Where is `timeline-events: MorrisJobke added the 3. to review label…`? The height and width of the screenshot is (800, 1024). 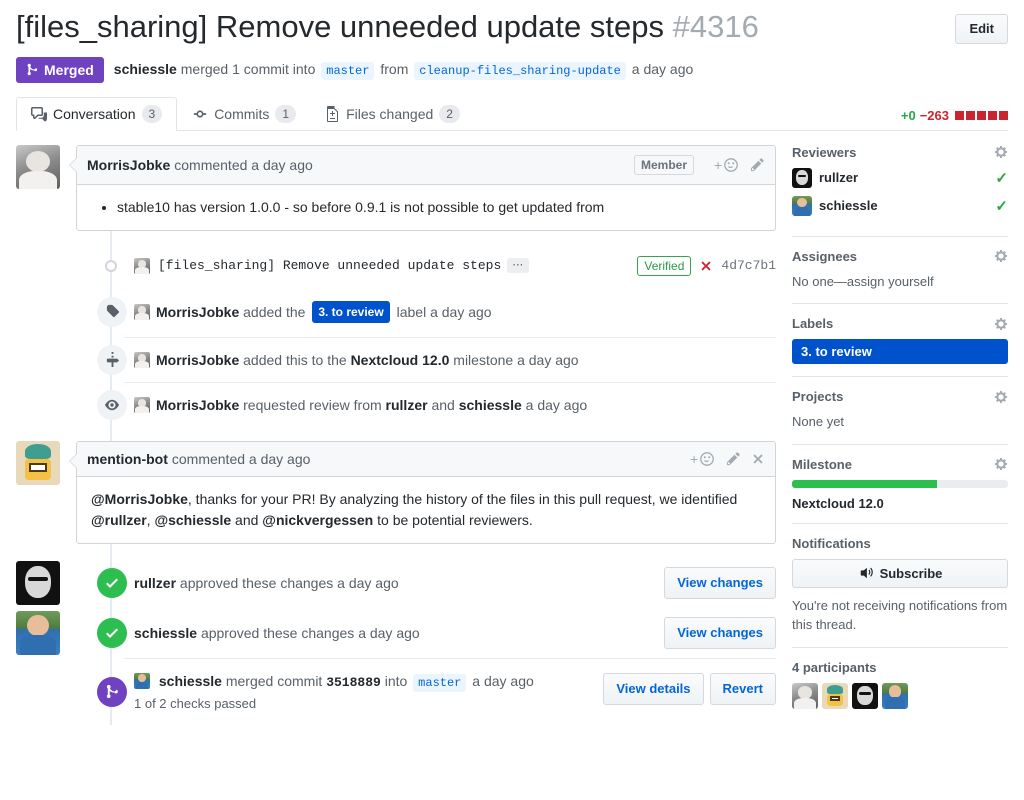 timeline-events: MorrisJobke added the 3. to review label… is located at coordinates (396, 357).